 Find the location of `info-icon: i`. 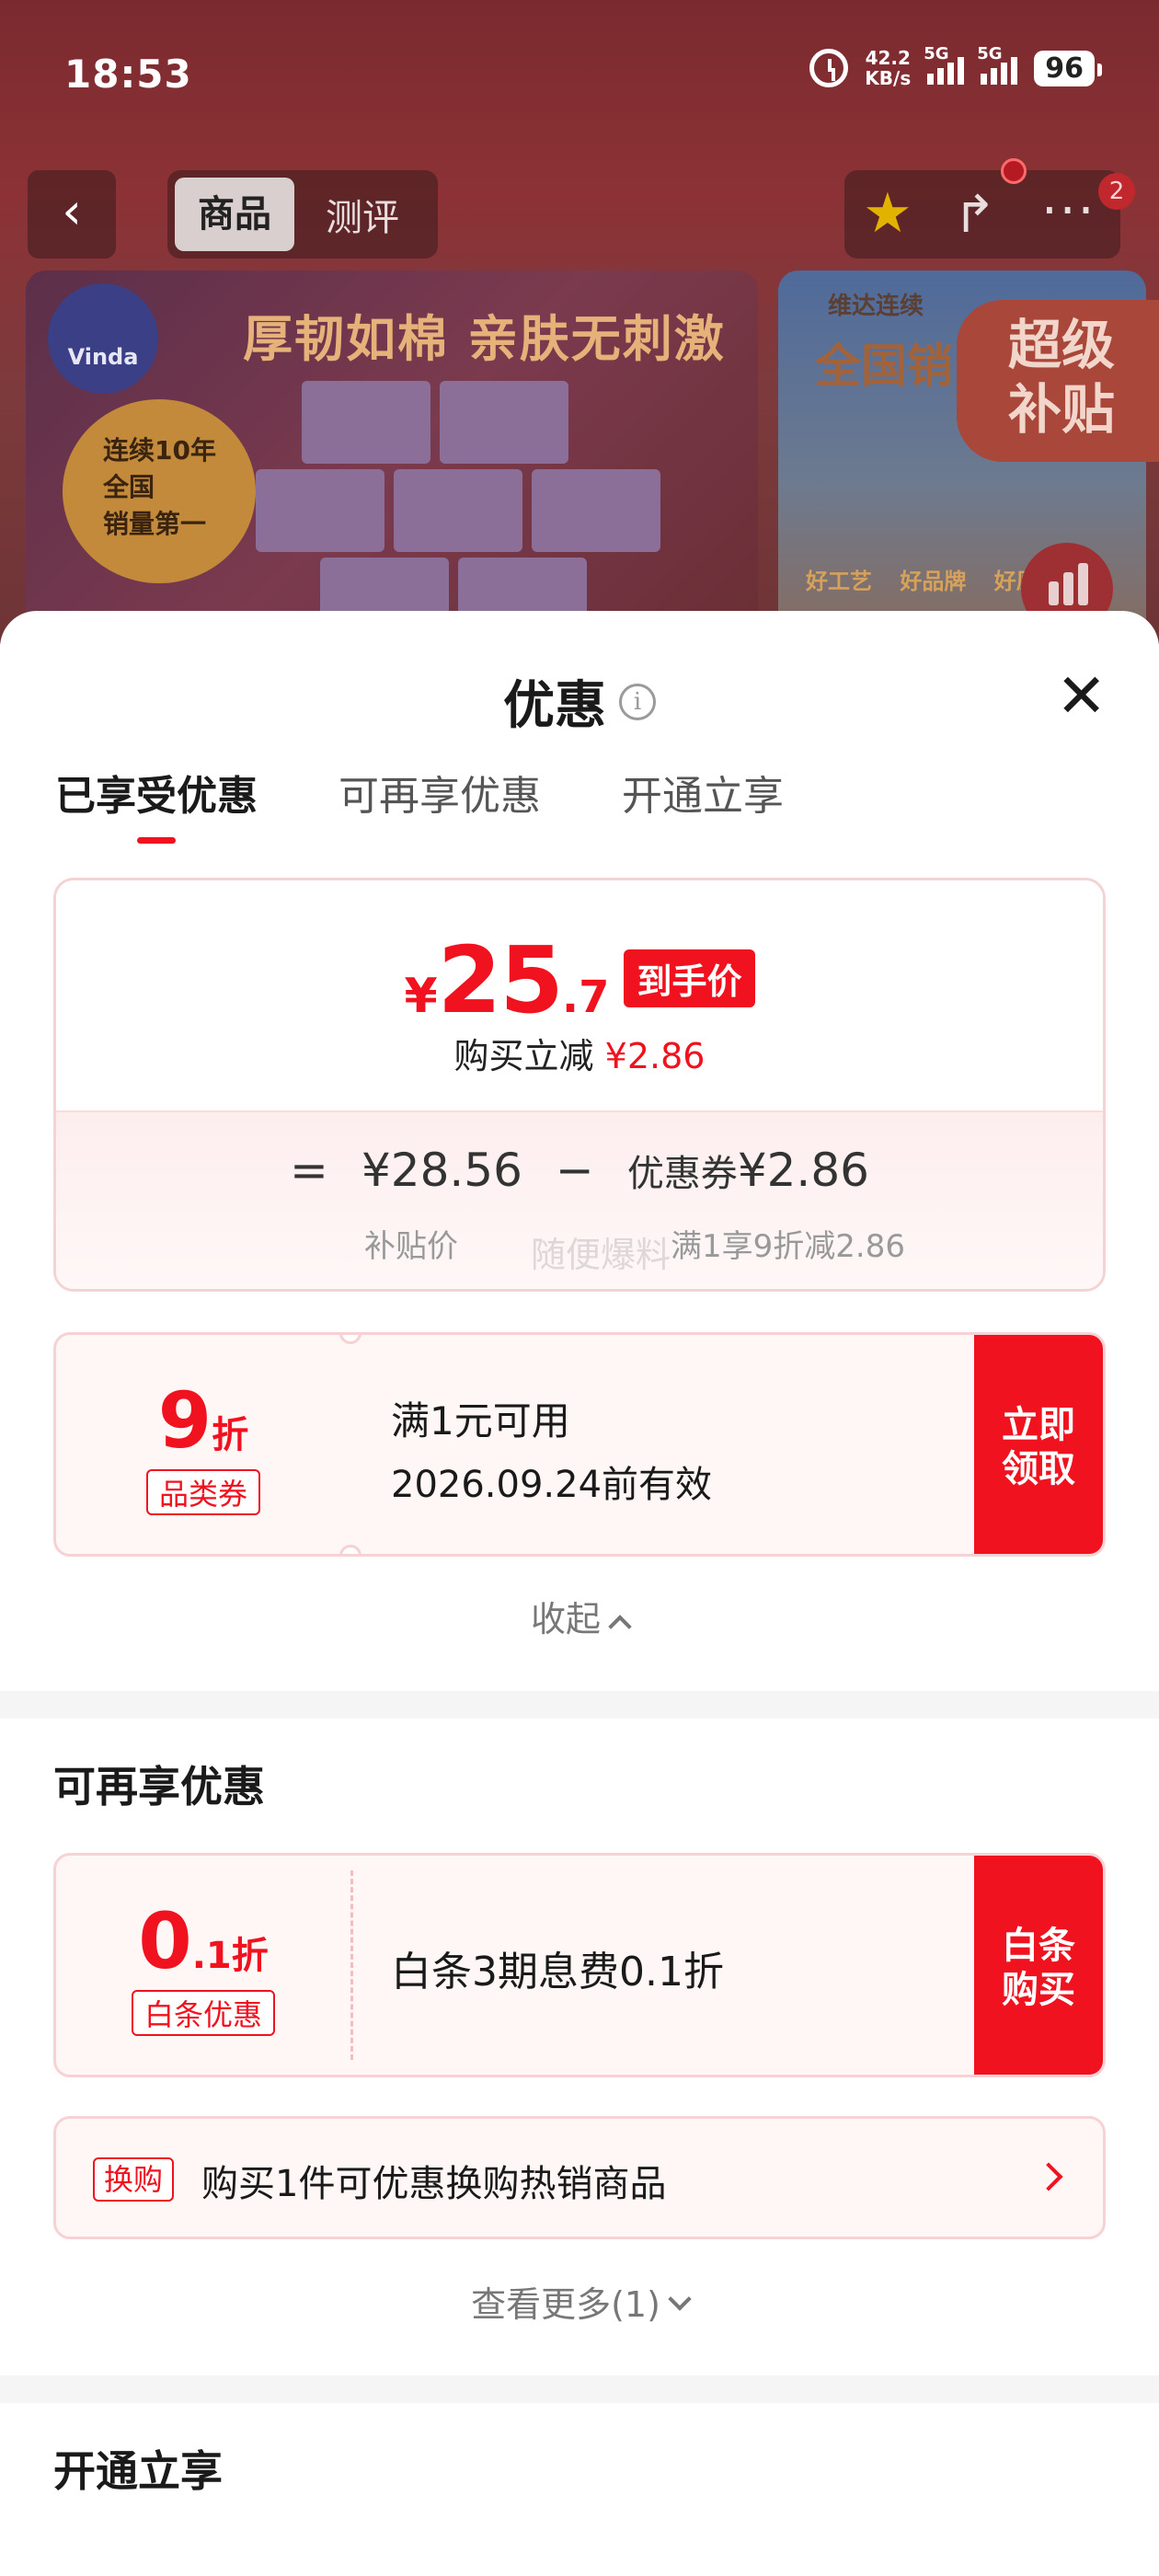

info-icon: i is located at coordinates (637, 701).